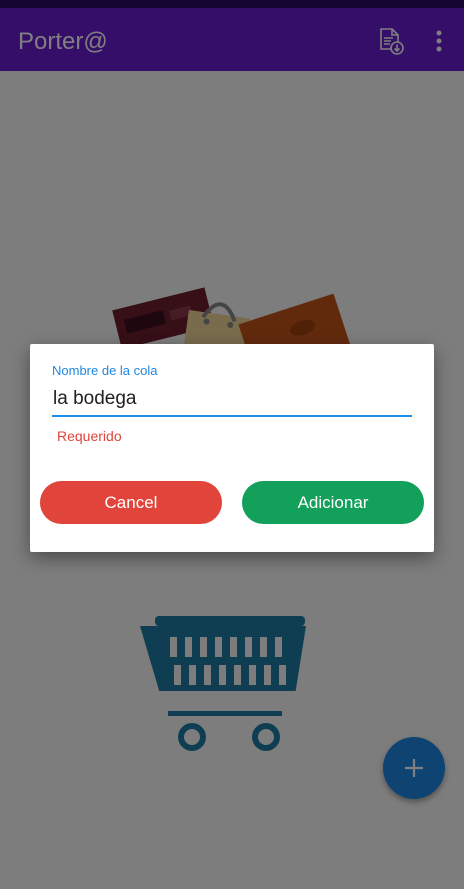  I want to click on queue-name-input, so click(232, 401).